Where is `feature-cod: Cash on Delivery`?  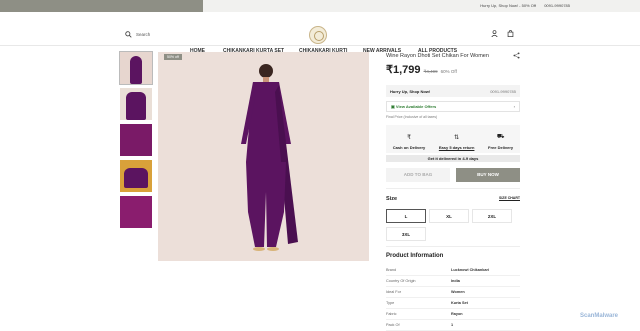
feature-cod: Cash on Delivery is located at coordinates (409, 147).